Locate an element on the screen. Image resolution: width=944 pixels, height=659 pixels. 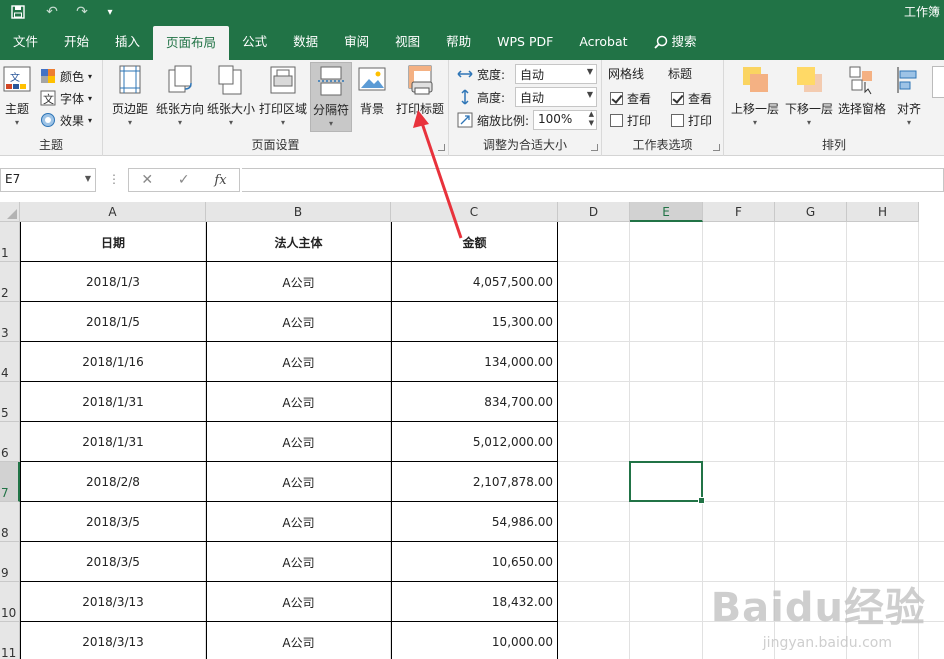
tab-insert: 插入 is located at coordinates (127, 42).